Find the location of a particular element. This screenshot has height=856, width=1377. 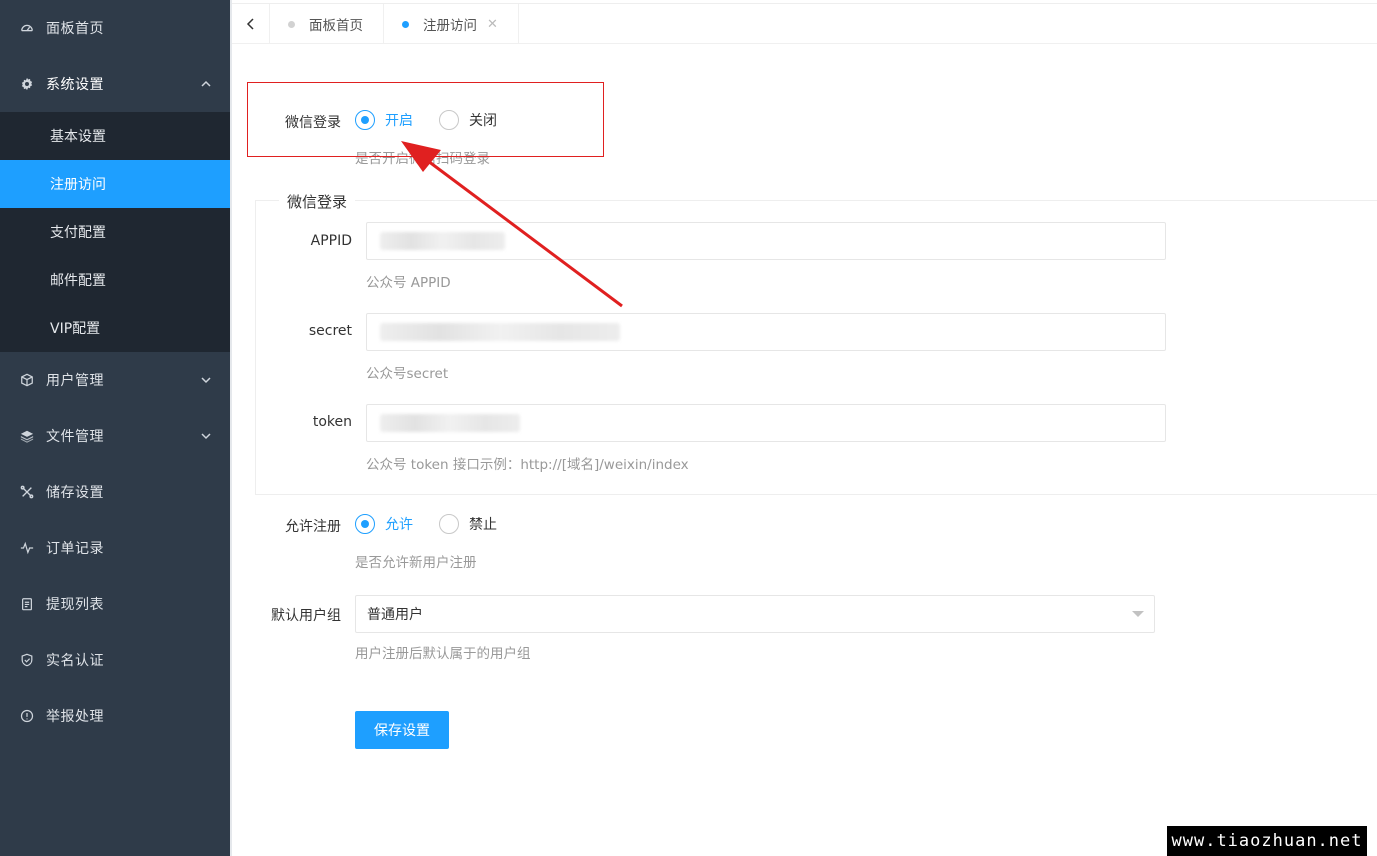

default-group-select: 普通用户 is located at coordinates (755, 614).